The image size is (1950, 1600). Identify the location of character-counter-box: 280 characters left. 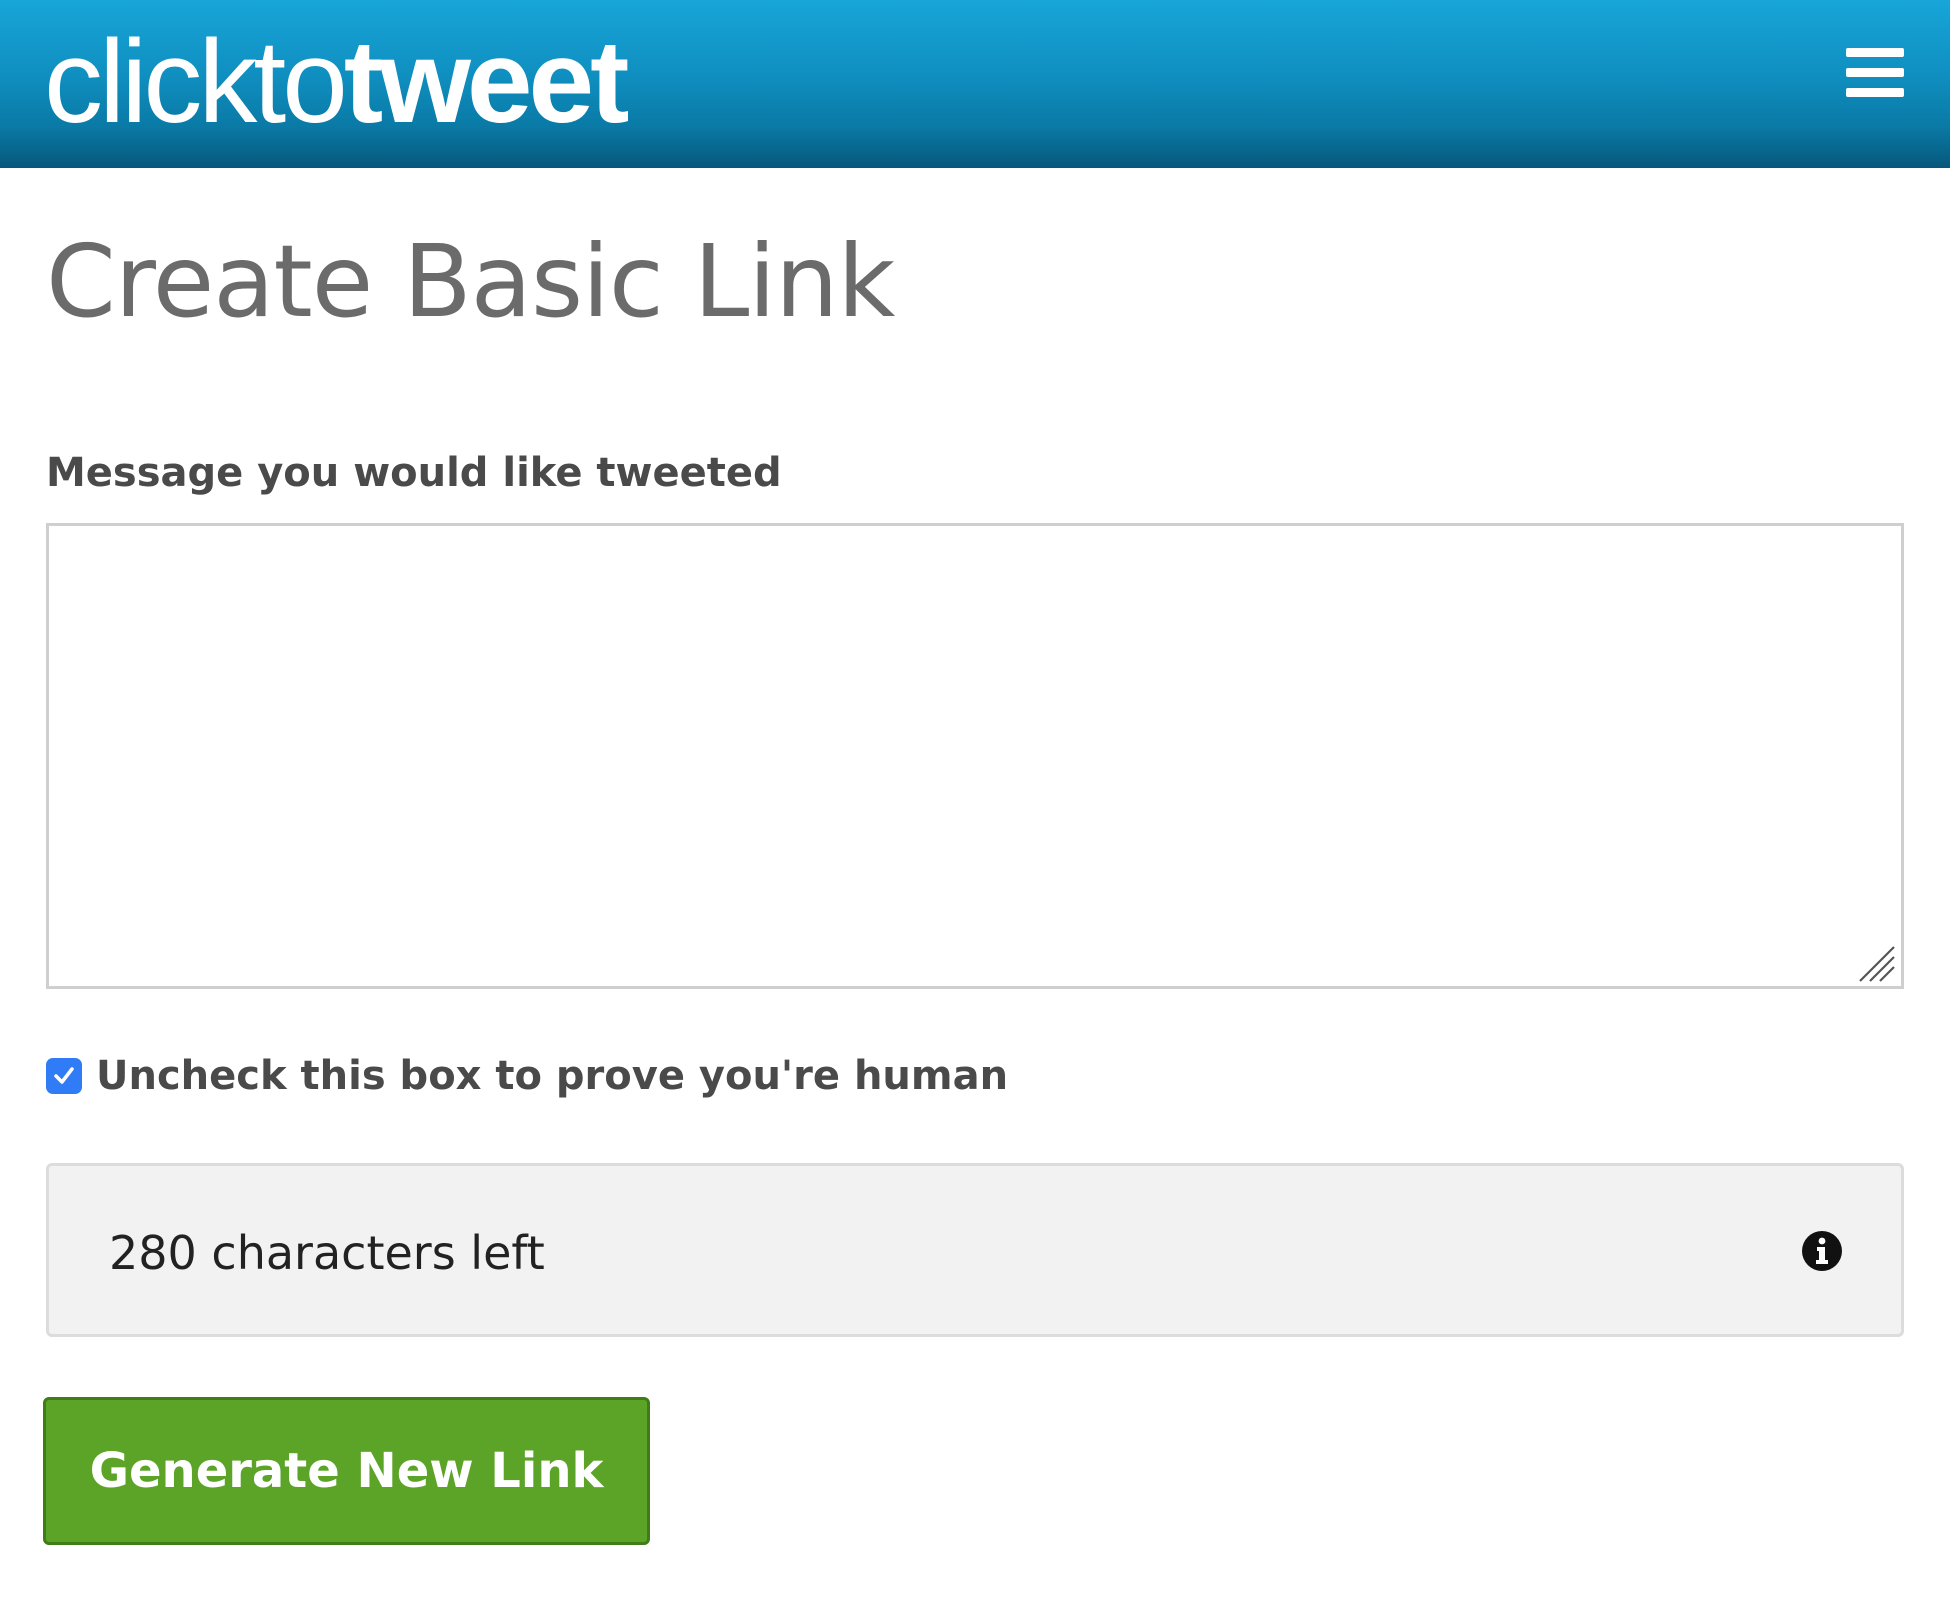
(975, 1250).